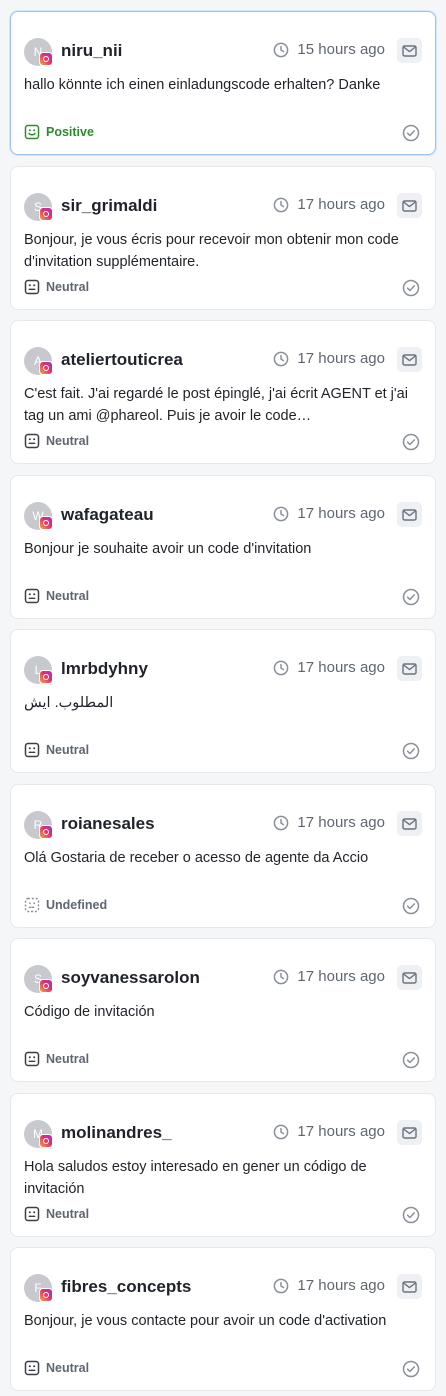 Image resolution: width=446 pixels, height=1396 pixels. I want to click on message-text: المطلوب. ايش, so click(69, 703).